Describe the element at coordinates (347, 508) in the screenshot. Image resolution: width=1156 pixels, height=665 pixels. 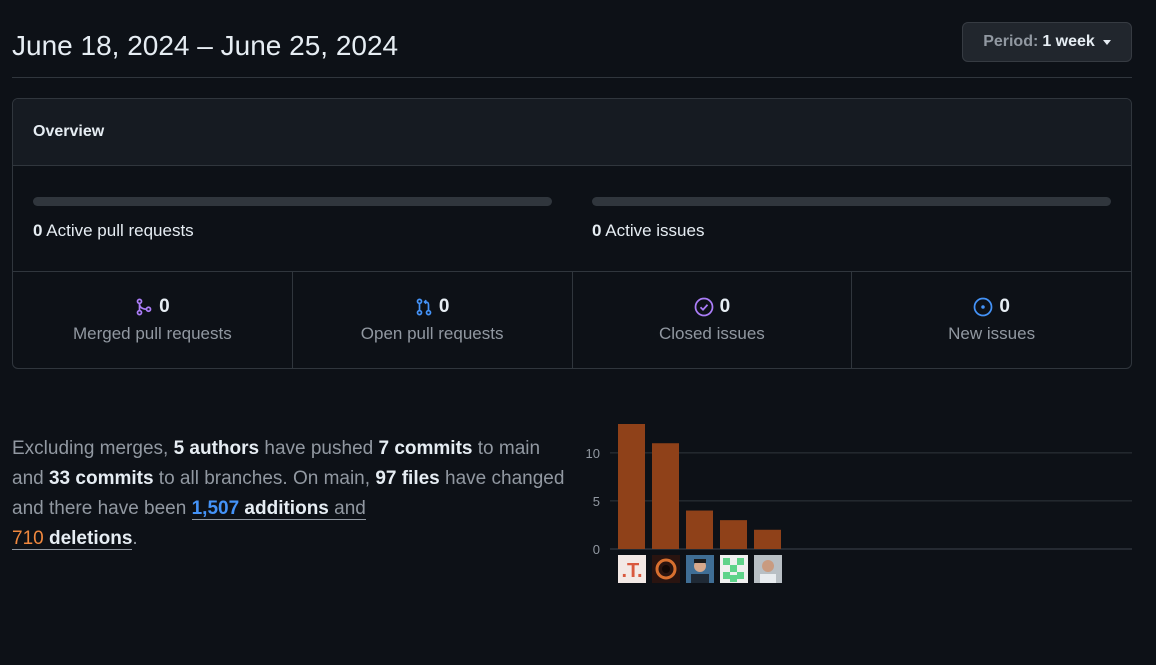
I see `summary-text: and` at that location.